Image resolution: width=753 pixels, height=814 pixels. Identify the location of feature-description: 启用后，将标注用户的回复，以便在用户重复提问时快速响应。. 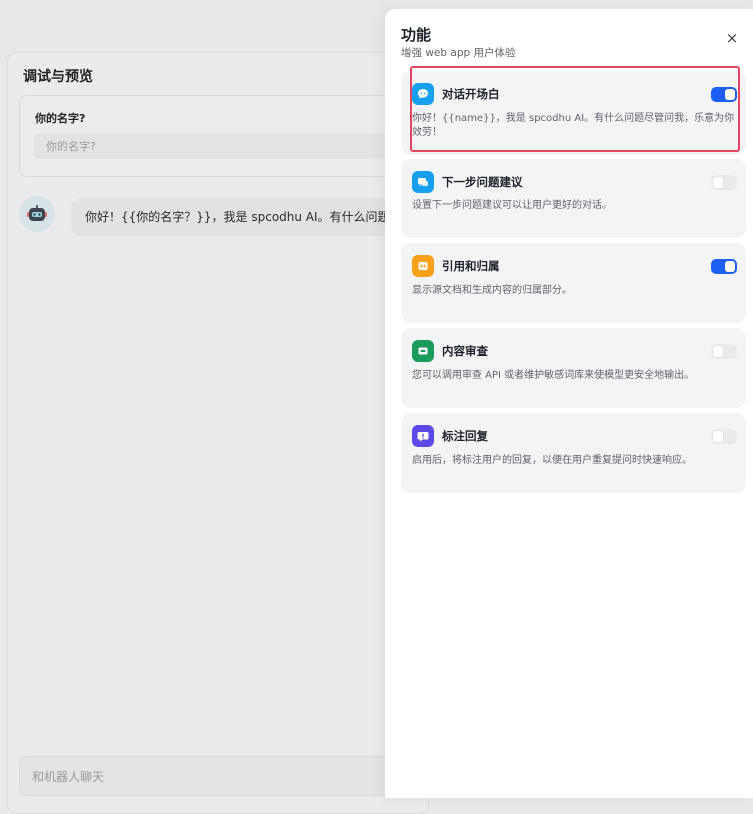
(552, 460).